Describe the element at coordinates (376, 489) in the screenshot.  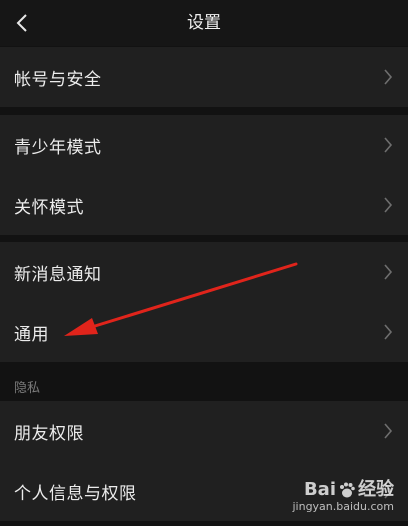
I see `watermark-logo-text: 经验` at that location.